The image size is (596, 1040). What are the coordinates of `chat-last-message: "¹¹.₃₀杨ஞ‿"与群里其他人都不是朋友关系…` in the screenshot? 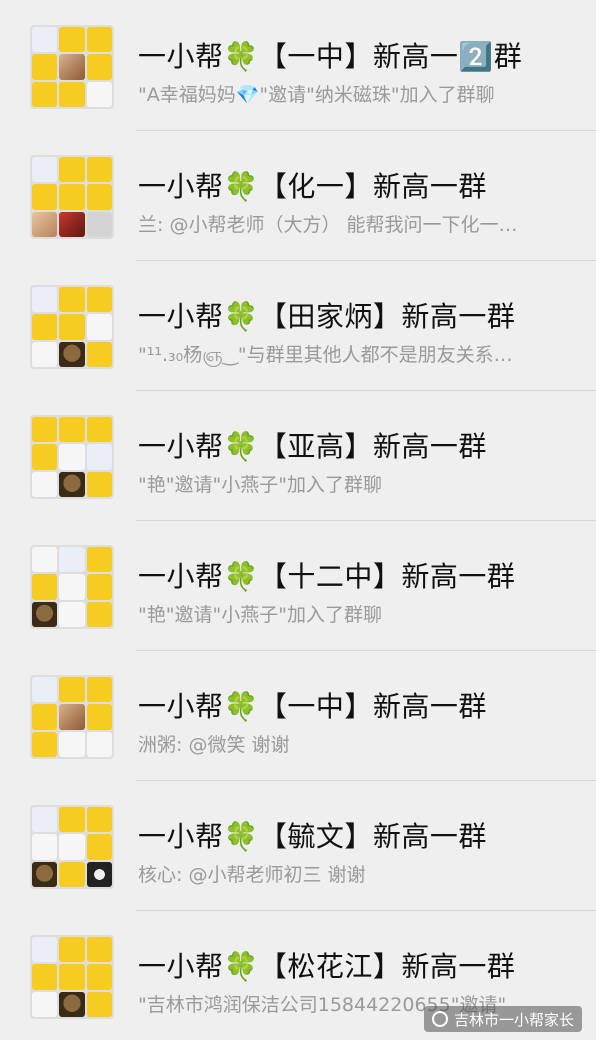 It's located at (325, 355).